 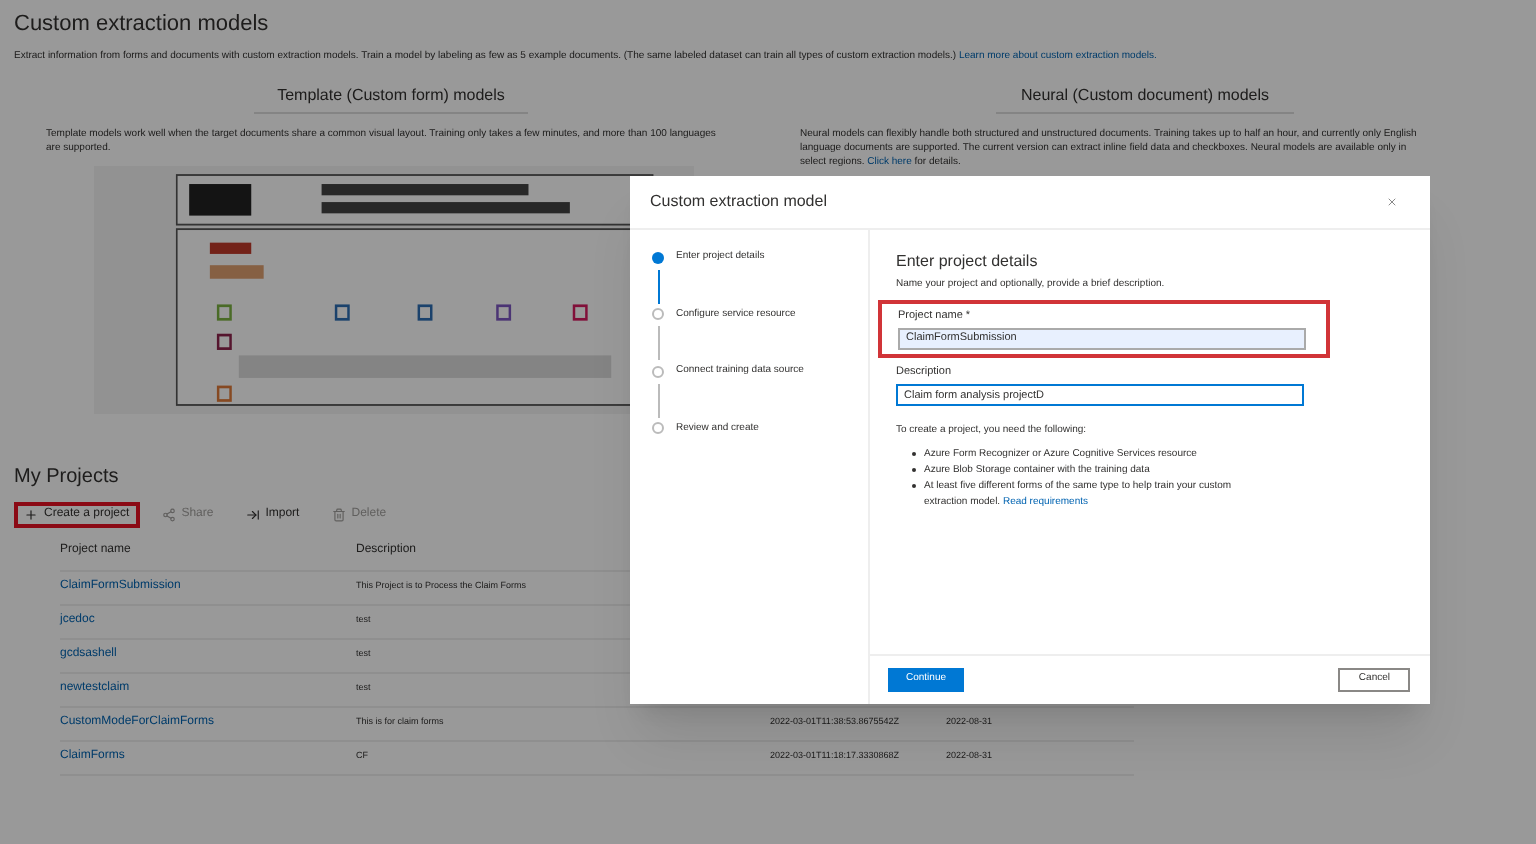 I want to click on section-heading: Neural (Custom document) models, so click(x=1145, y=98).